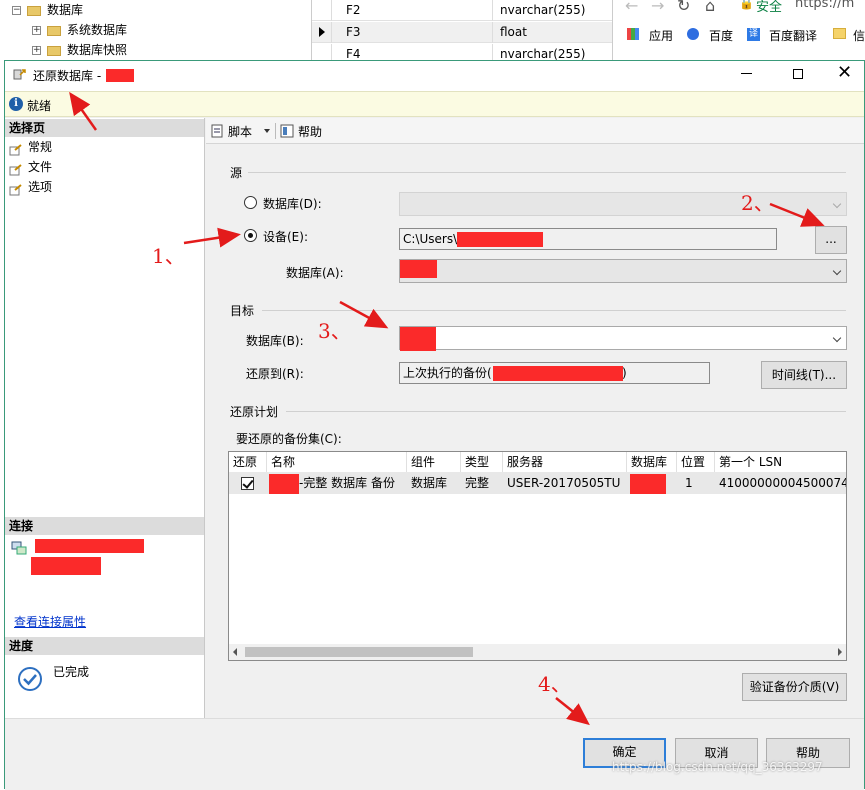 This screenshot has height=790, width=865. I want to click on arrow-to-title, so click(83, 111).